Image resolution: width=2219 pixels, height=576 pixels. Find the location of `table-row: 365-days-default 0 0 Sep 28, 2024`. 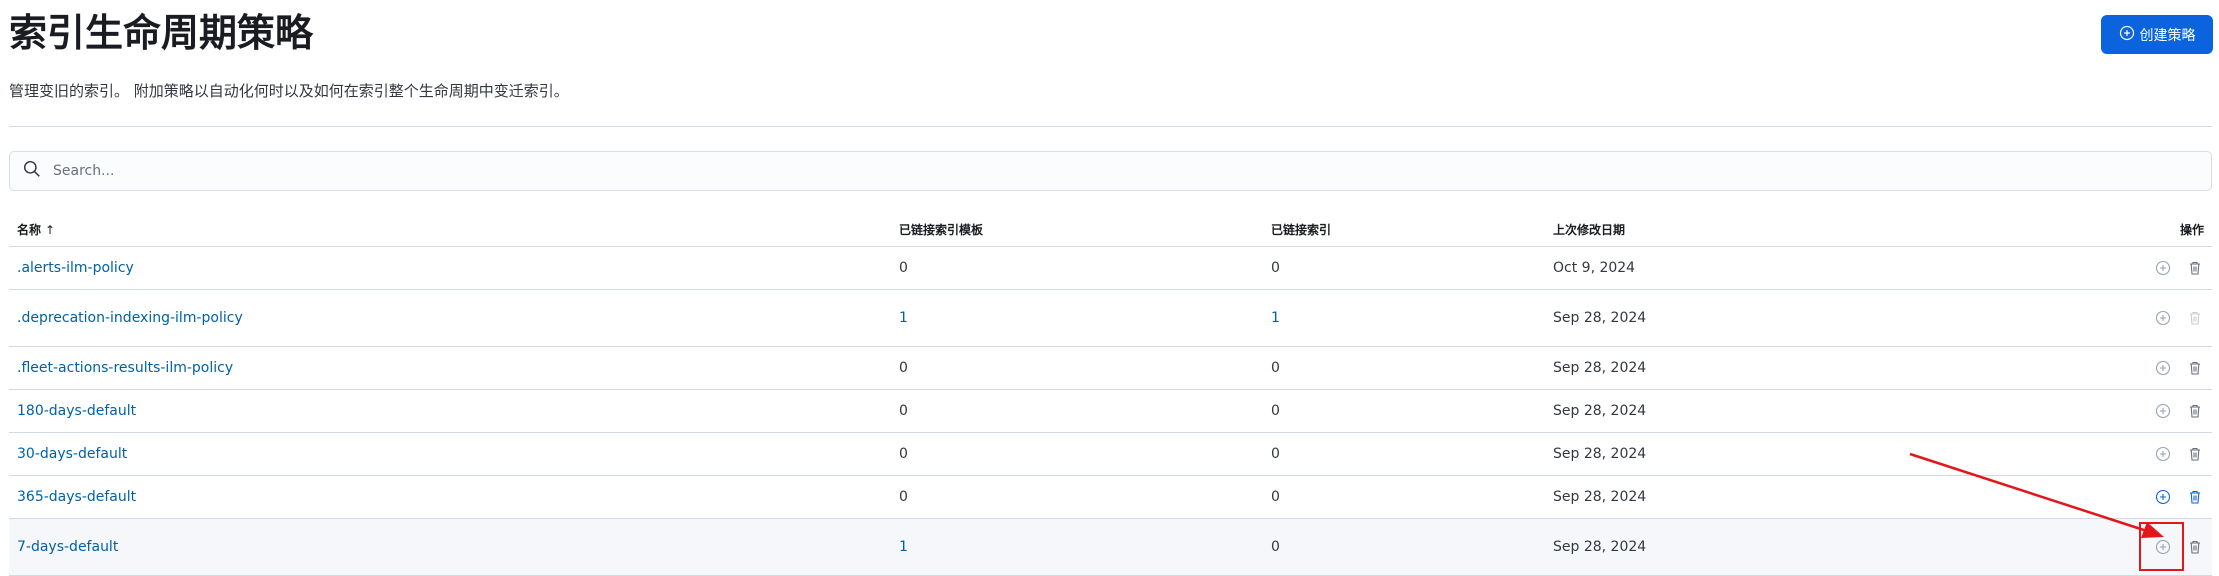

table-row: 365-days-default 0 0 Sep 28, 2024 is located at coordinates (1110, 497).